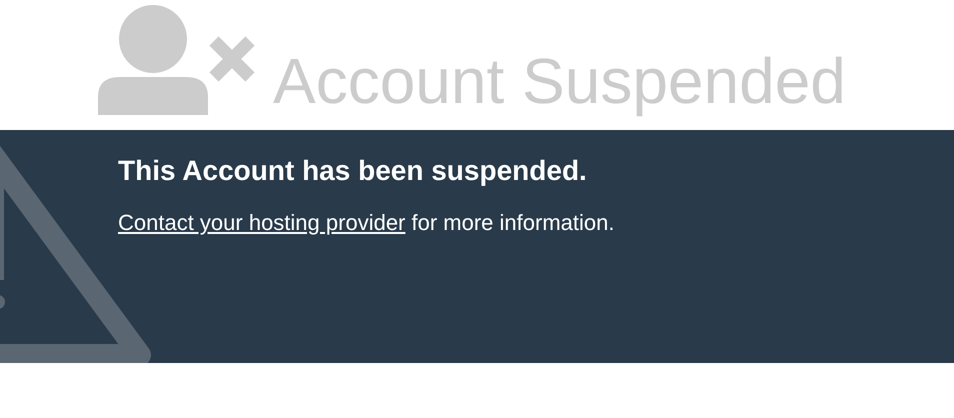 The image size is (954, 418). I want to click on notice-heading: This Account has been suspended., so click(353, 171).